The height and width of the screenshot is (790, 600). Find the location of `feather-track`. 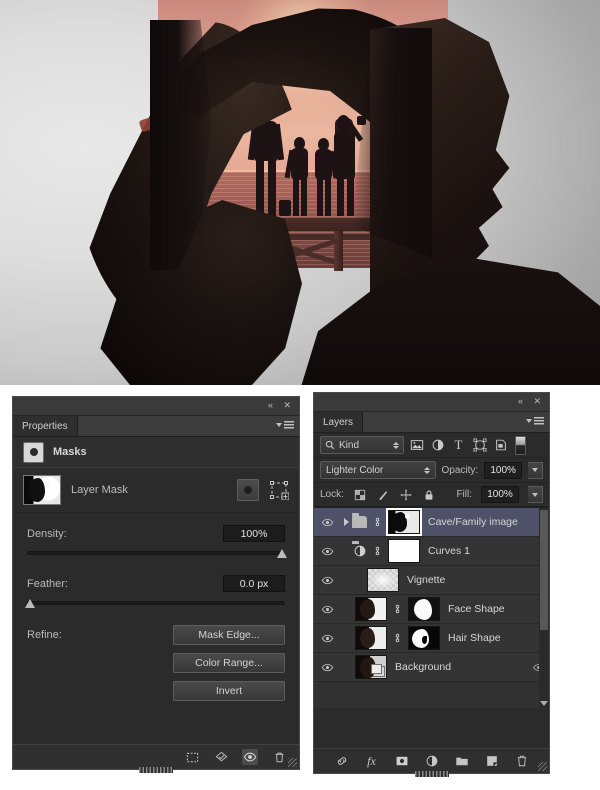

feather-track is located at coordinates (156, 603).